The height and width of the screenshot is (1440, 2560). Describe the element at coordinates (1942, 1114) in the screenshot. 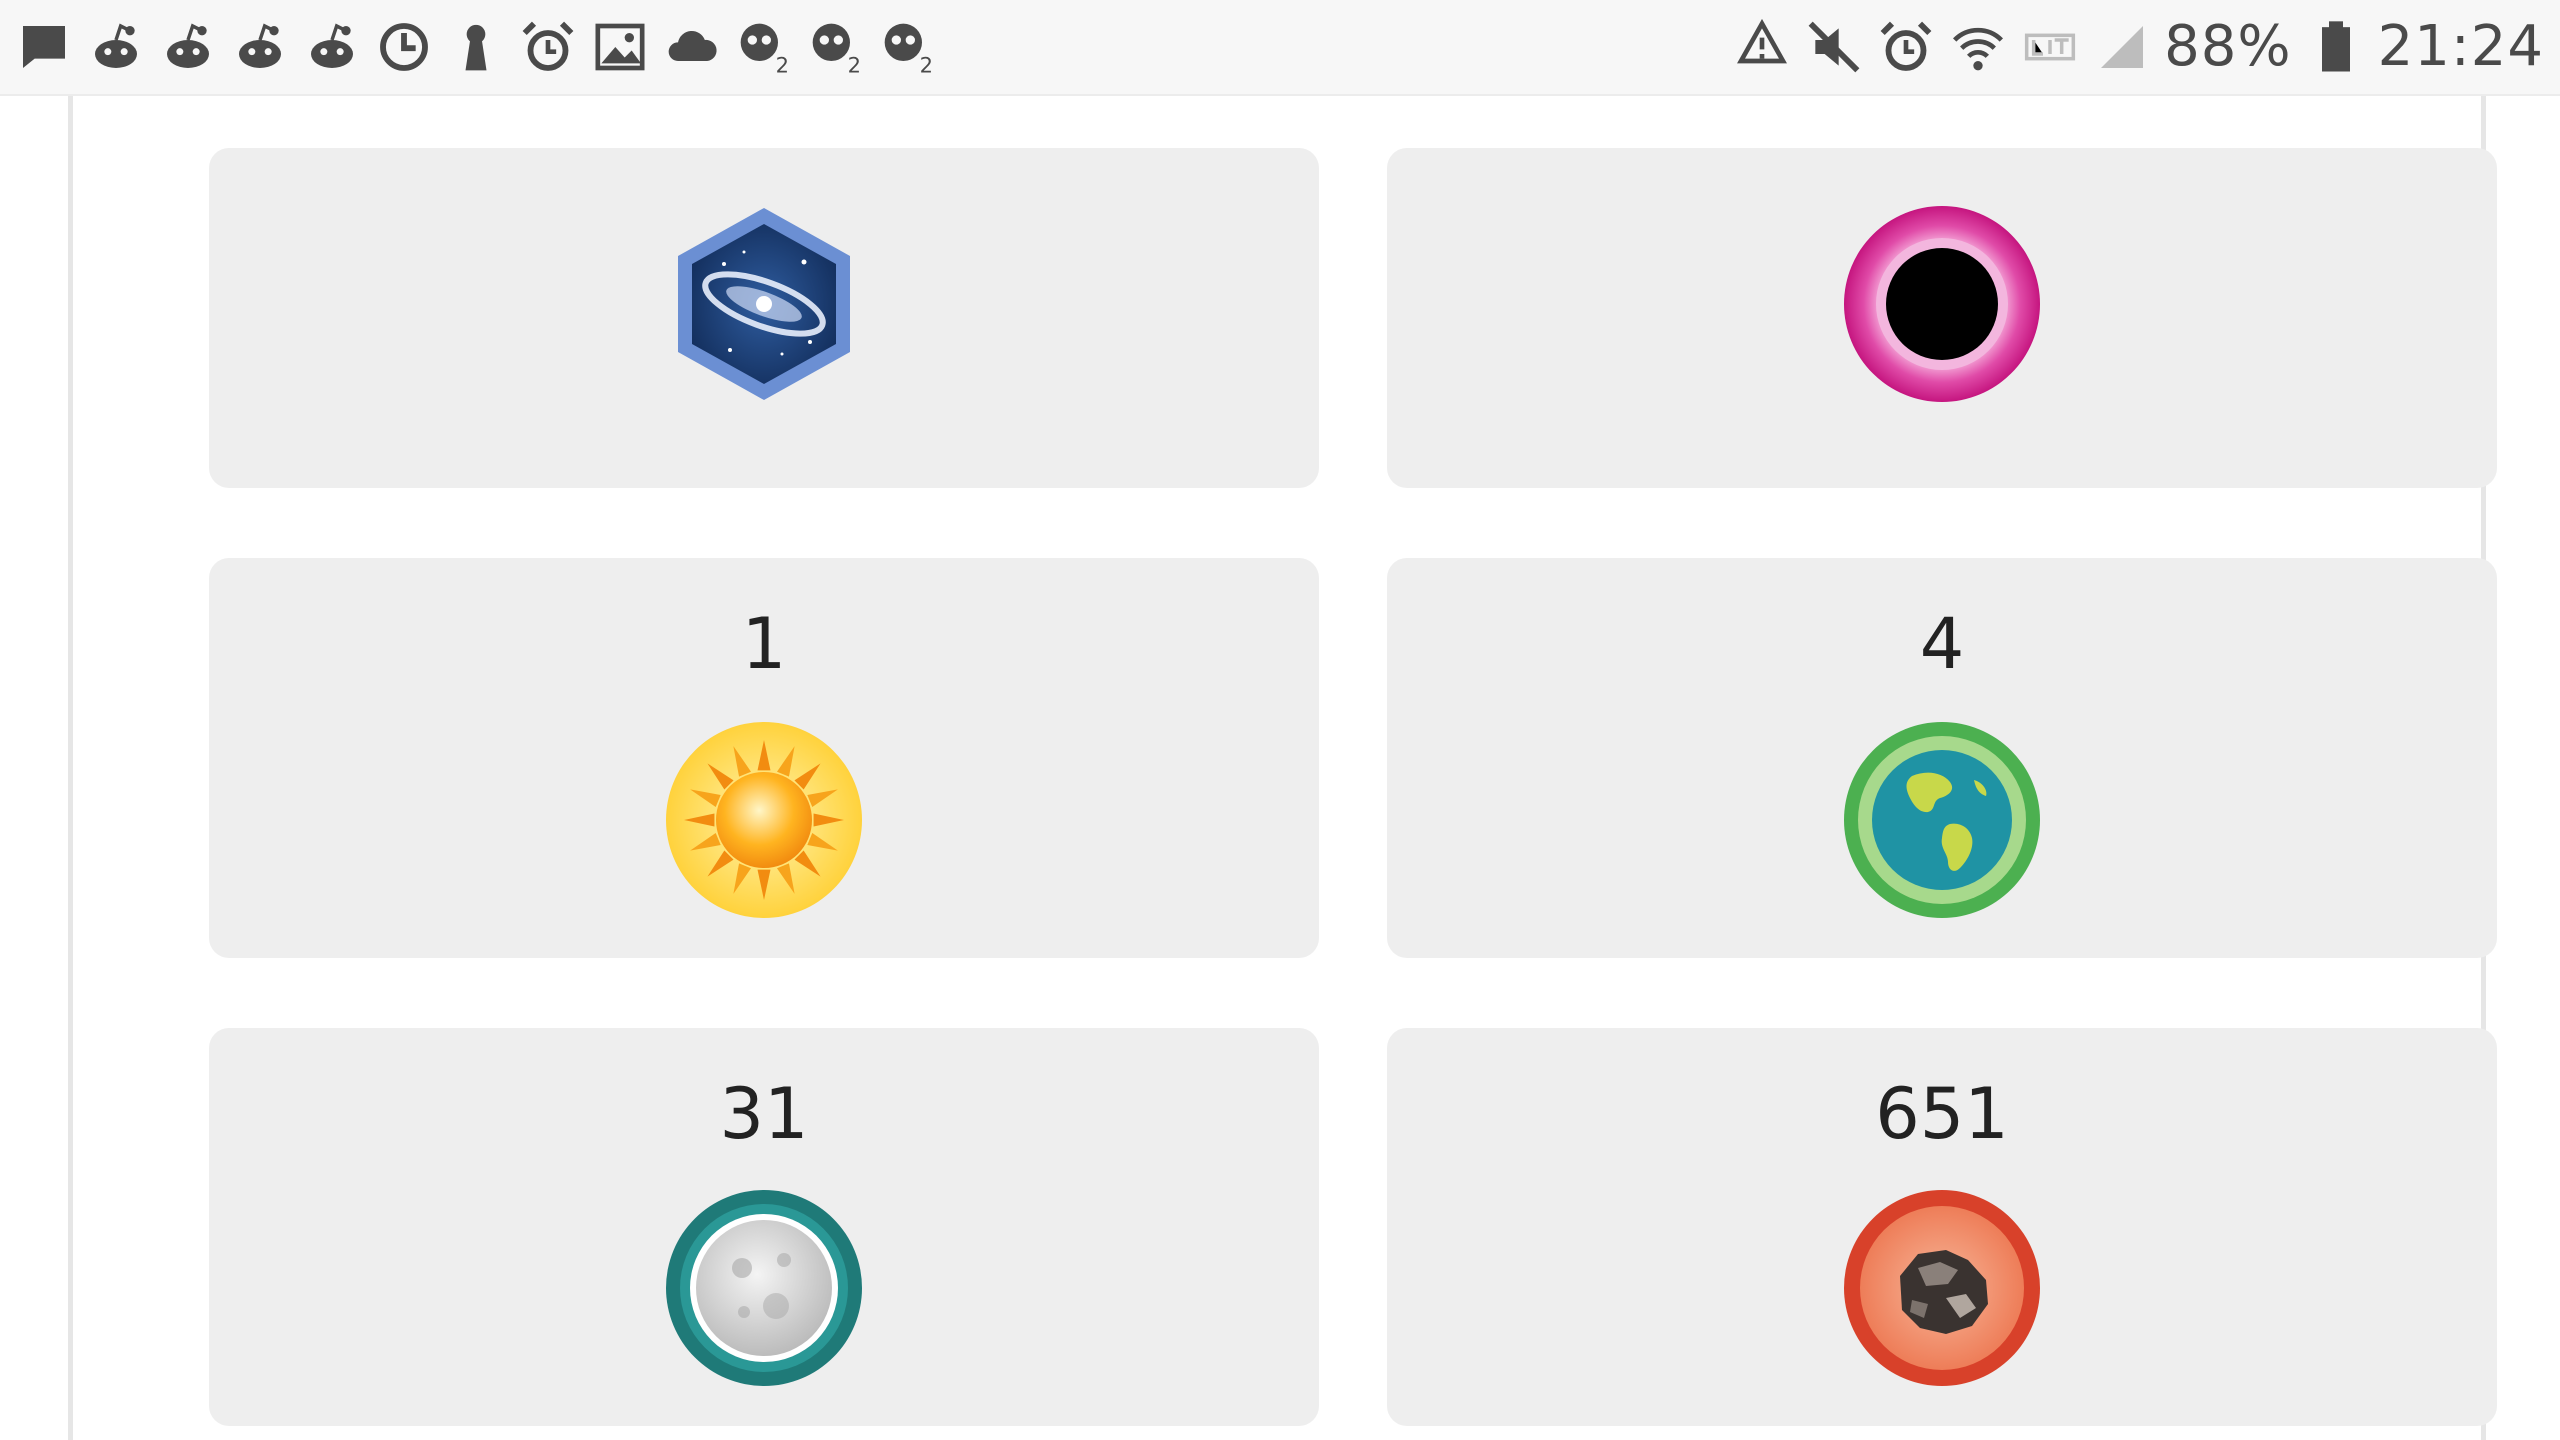

I see `badge-count: 651` at that location.